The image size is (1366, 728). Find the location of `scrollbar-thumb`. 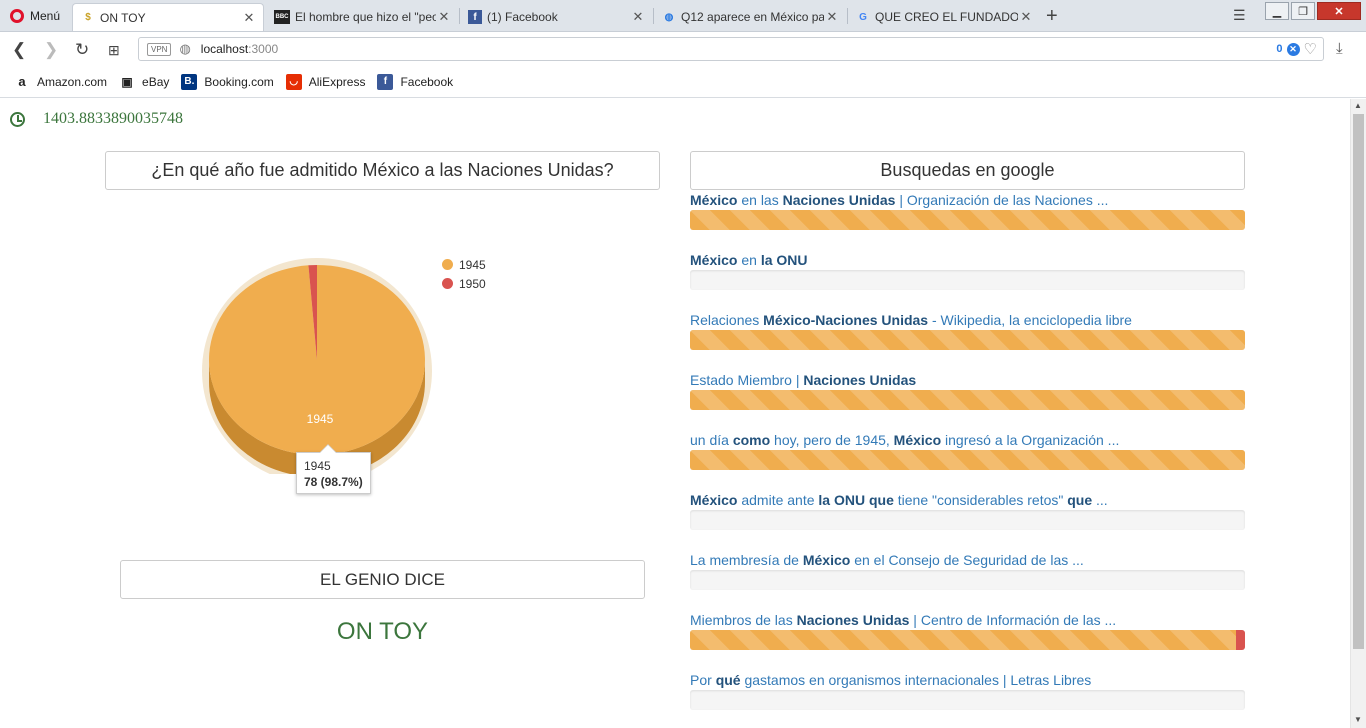

scrollbar-thumb is located at coordinates (1358, 381).